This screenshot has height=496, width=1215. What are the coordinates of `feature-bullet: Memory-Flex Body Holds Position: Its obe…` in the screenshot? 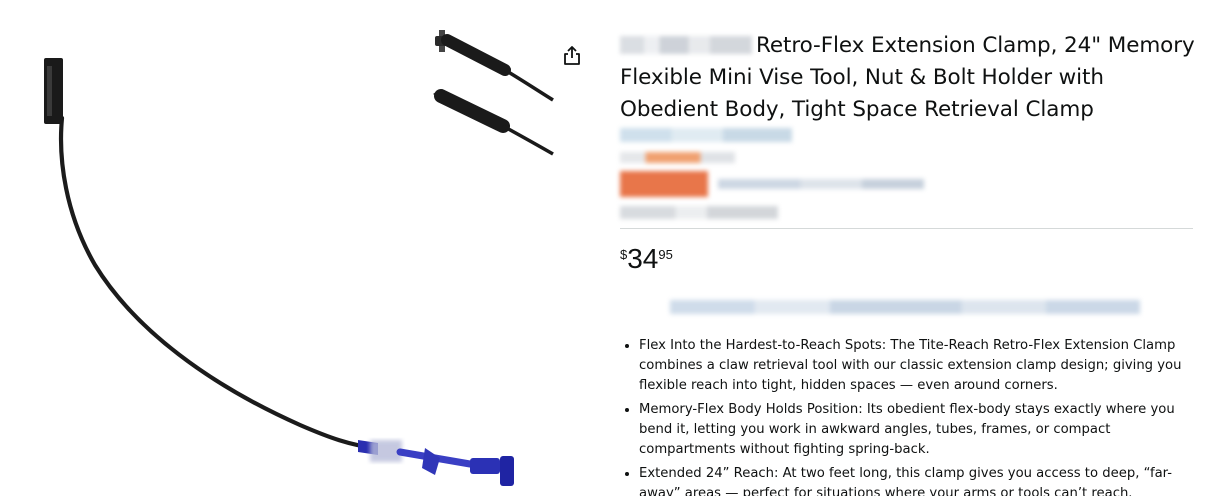 It's located at (924, 430).